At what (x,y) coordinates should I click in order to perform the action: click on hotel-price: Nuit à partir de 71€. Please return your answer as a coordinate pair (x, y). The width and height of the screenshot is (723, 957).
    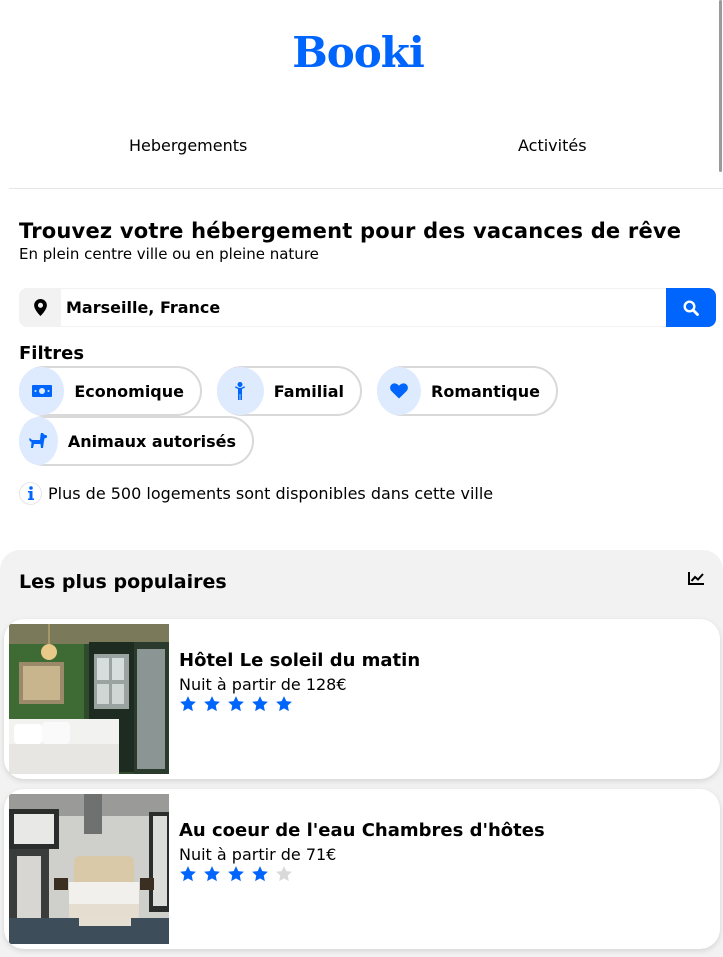
    Looking at the image, I should click on (258, 854).